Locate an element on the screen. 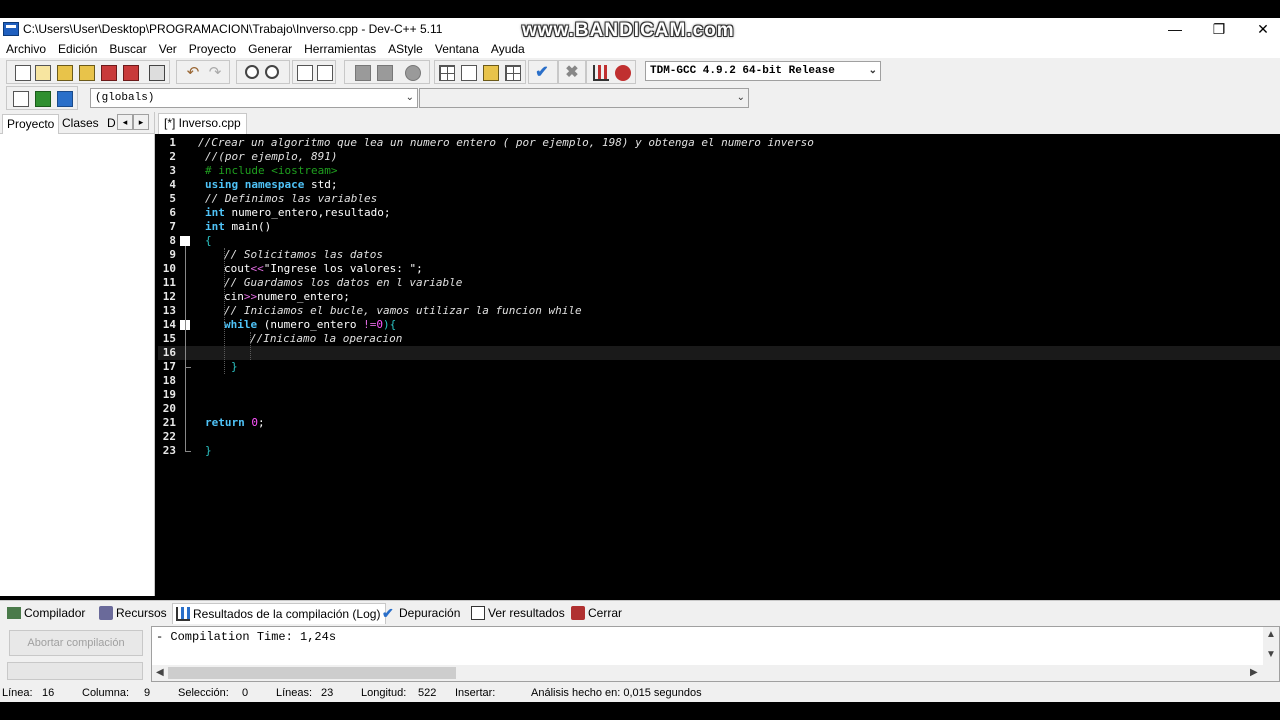 The height and width of the screenshot is (720, 1280). status-lineas-value: 23 is located at coordinates (327, 693).